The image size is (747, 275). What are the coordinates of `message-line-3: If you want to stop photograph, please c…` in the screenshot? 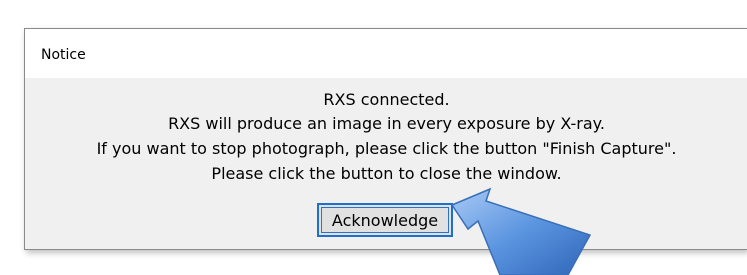 It's located at (386, 148).